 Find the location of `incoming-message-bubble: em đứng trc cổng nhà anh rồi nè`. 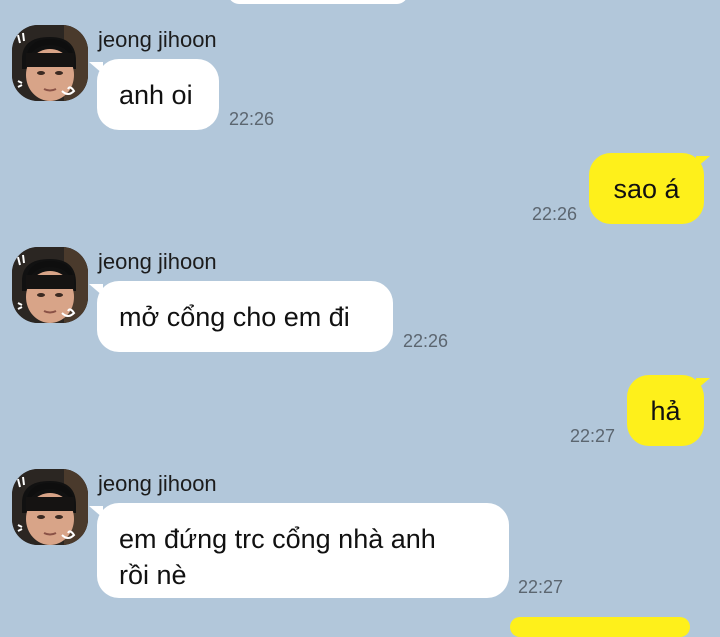

incoming-message-bubble: em đứng trc cổng nhà anh rồi nè is located at coordinates (303, 550).